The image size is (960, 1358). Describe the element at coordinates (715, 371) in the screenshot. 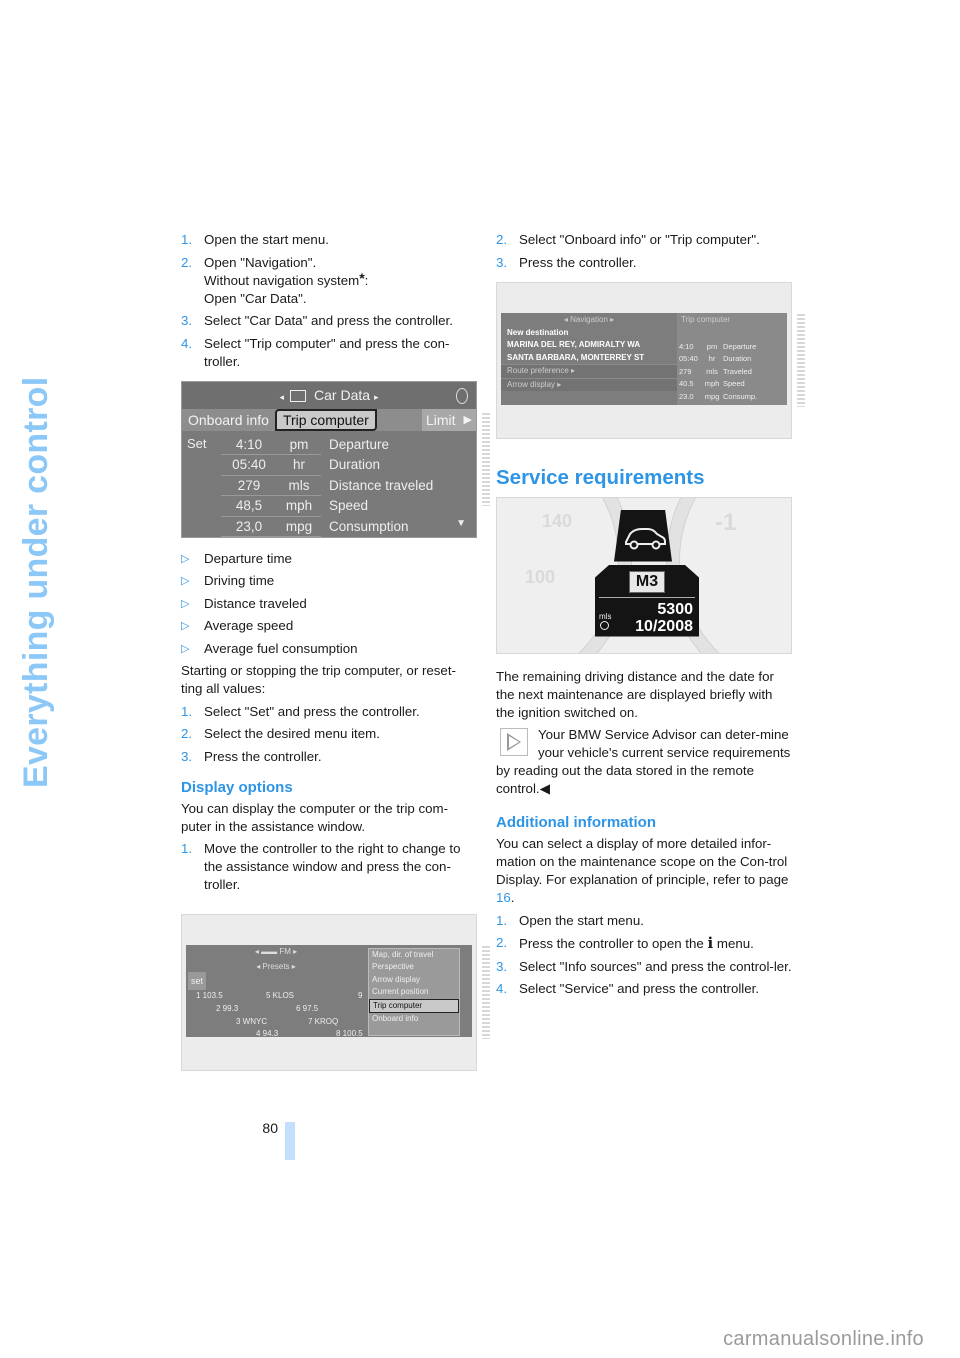

I see `trip-row: 279 mls Traveled` at that location.